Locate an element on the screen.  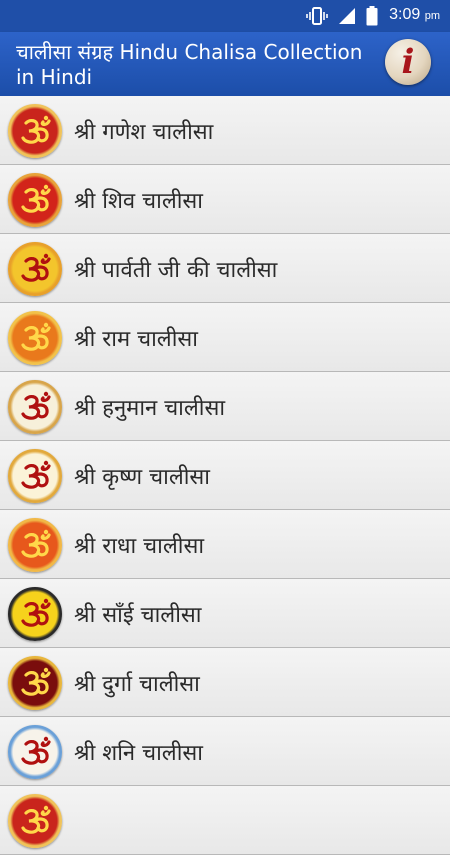
list-item-label: श्री गणेश चालीसा is located at coordinates (144, 132).